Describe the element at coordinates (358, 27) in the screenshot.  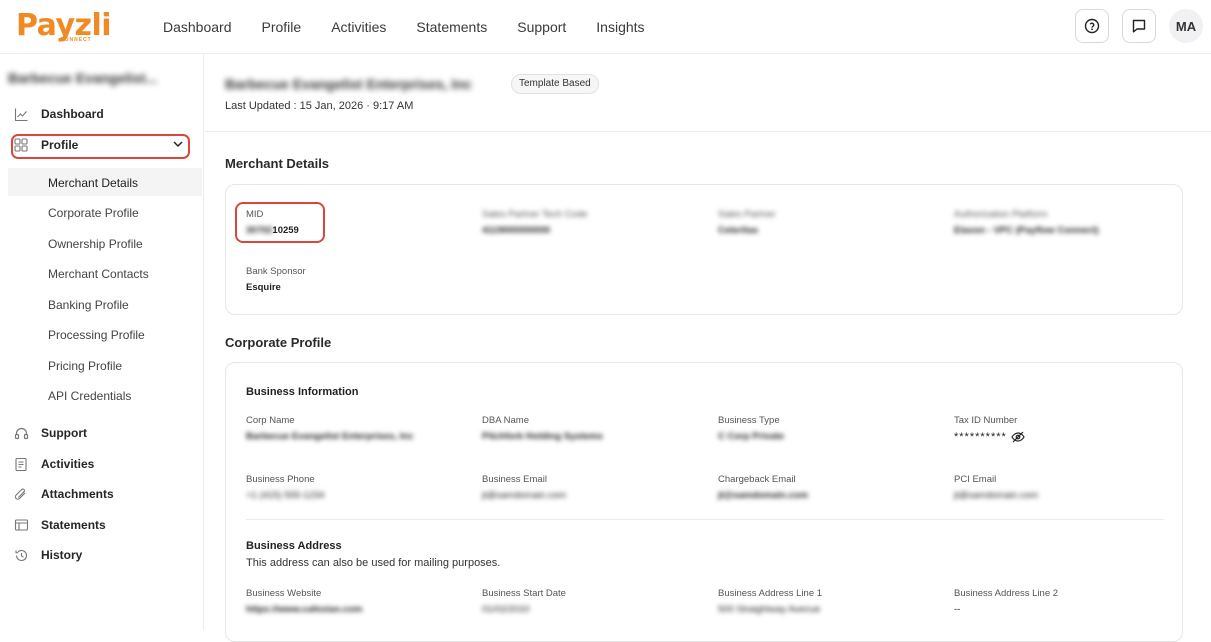
I see `nav-activities: Activities` at that location.